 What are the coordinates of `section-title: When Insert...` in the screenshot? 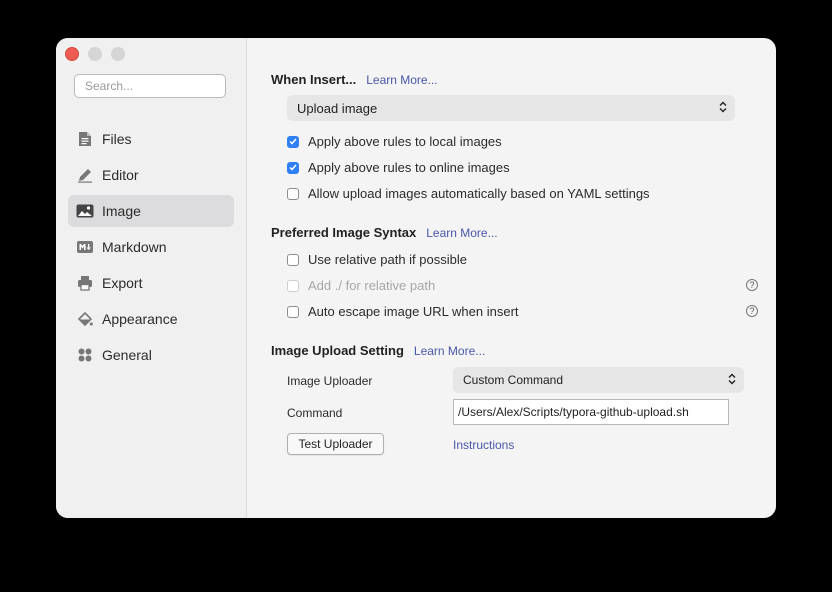 It's located at (314, 79).